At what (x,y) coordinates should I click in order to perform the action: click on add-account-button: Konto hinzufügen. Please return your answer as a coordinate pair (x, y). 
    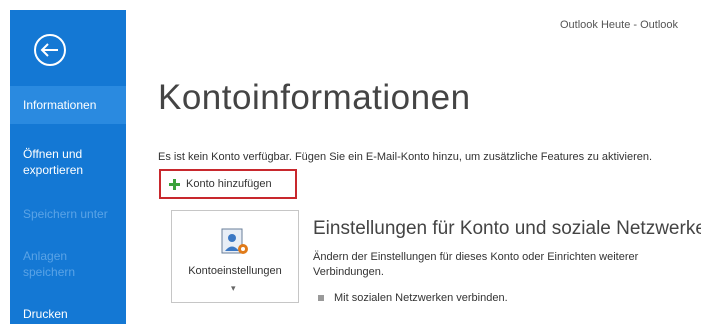
    Looking at the image, I should click on (228, 184).